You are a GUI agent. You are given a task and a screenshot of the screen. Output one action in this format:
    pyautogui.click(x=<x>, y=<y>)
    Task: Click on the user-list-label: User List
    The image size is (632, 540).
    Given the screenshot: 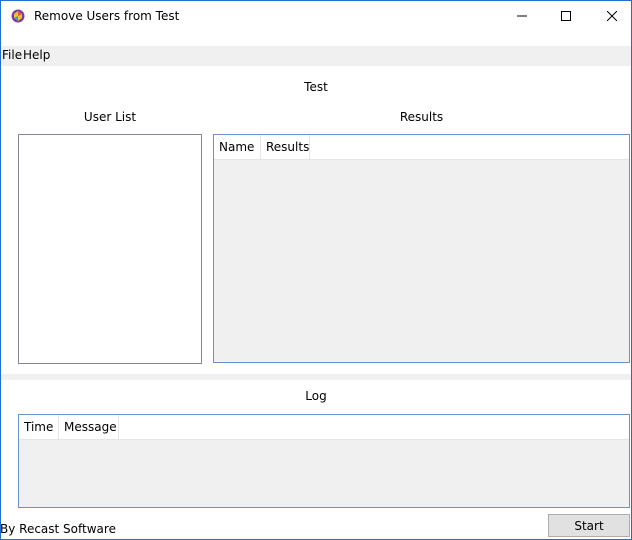 What is the action you would take?
    pyautogui.click(x=110, y=117)
    